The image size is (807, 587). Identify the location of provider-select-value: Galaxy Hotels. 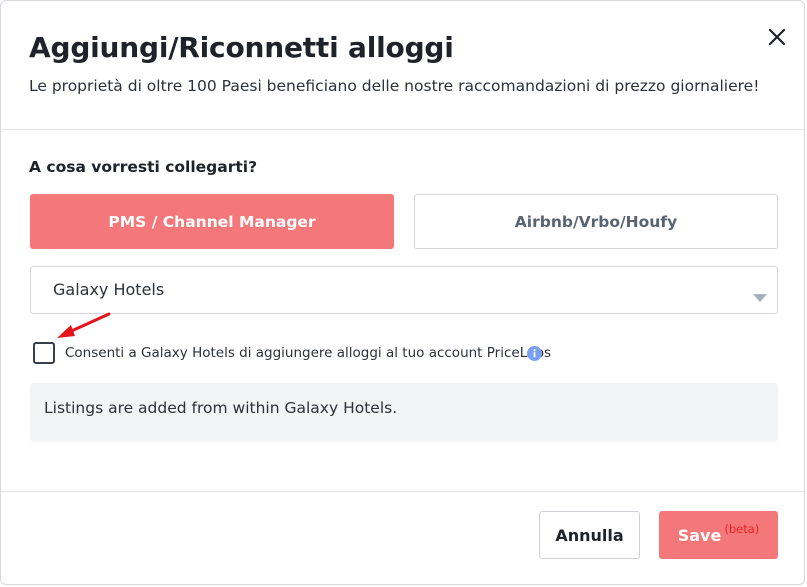
(109, 289).